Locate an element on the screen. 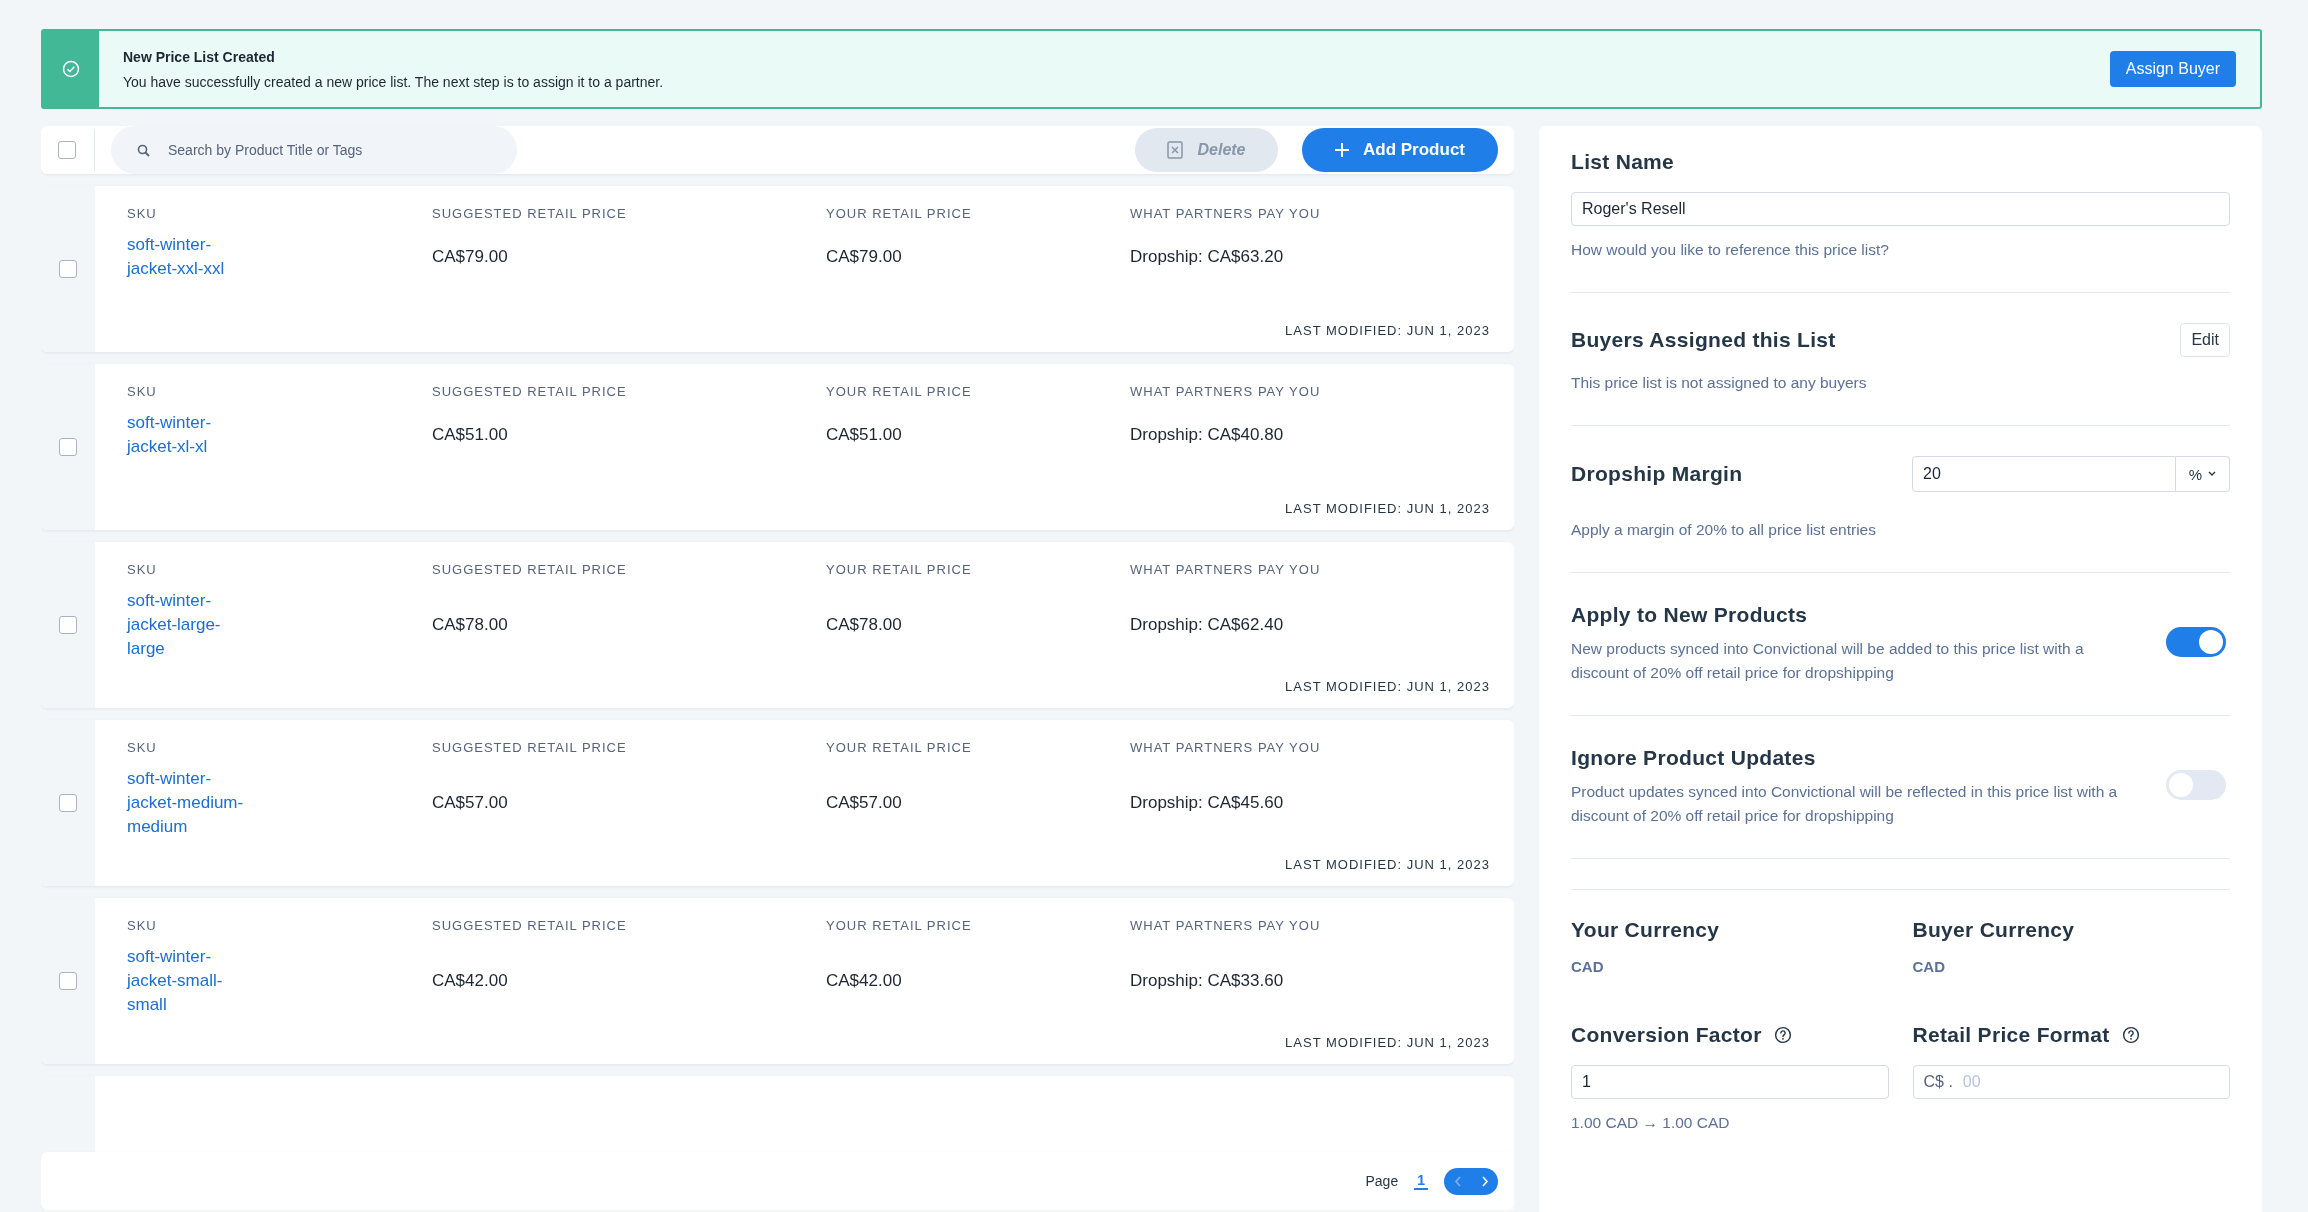 This screenshot has width=2308, height=1212. suggested-price: CA$51.00 is located at coordinates (470, 435).